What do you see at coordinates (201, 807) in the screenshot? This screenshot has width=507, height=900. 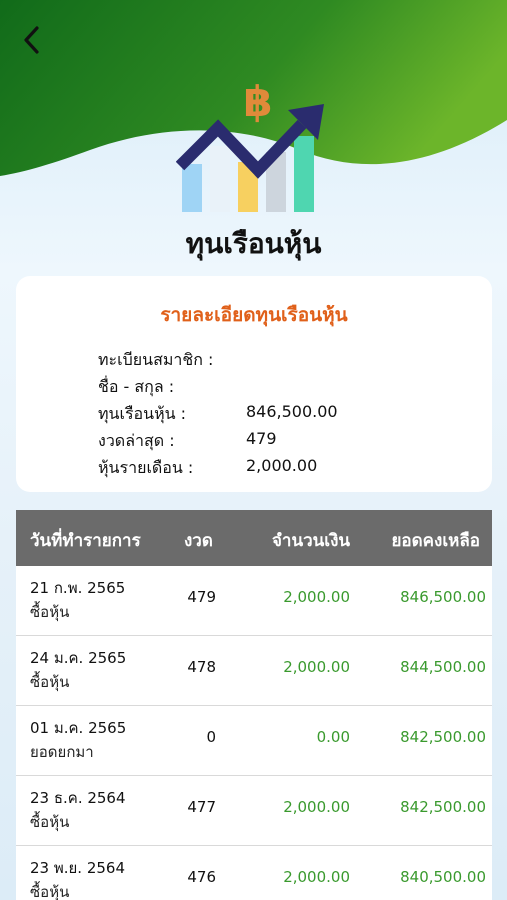 I see `row-period: 477` at bounding box center [201, 807].